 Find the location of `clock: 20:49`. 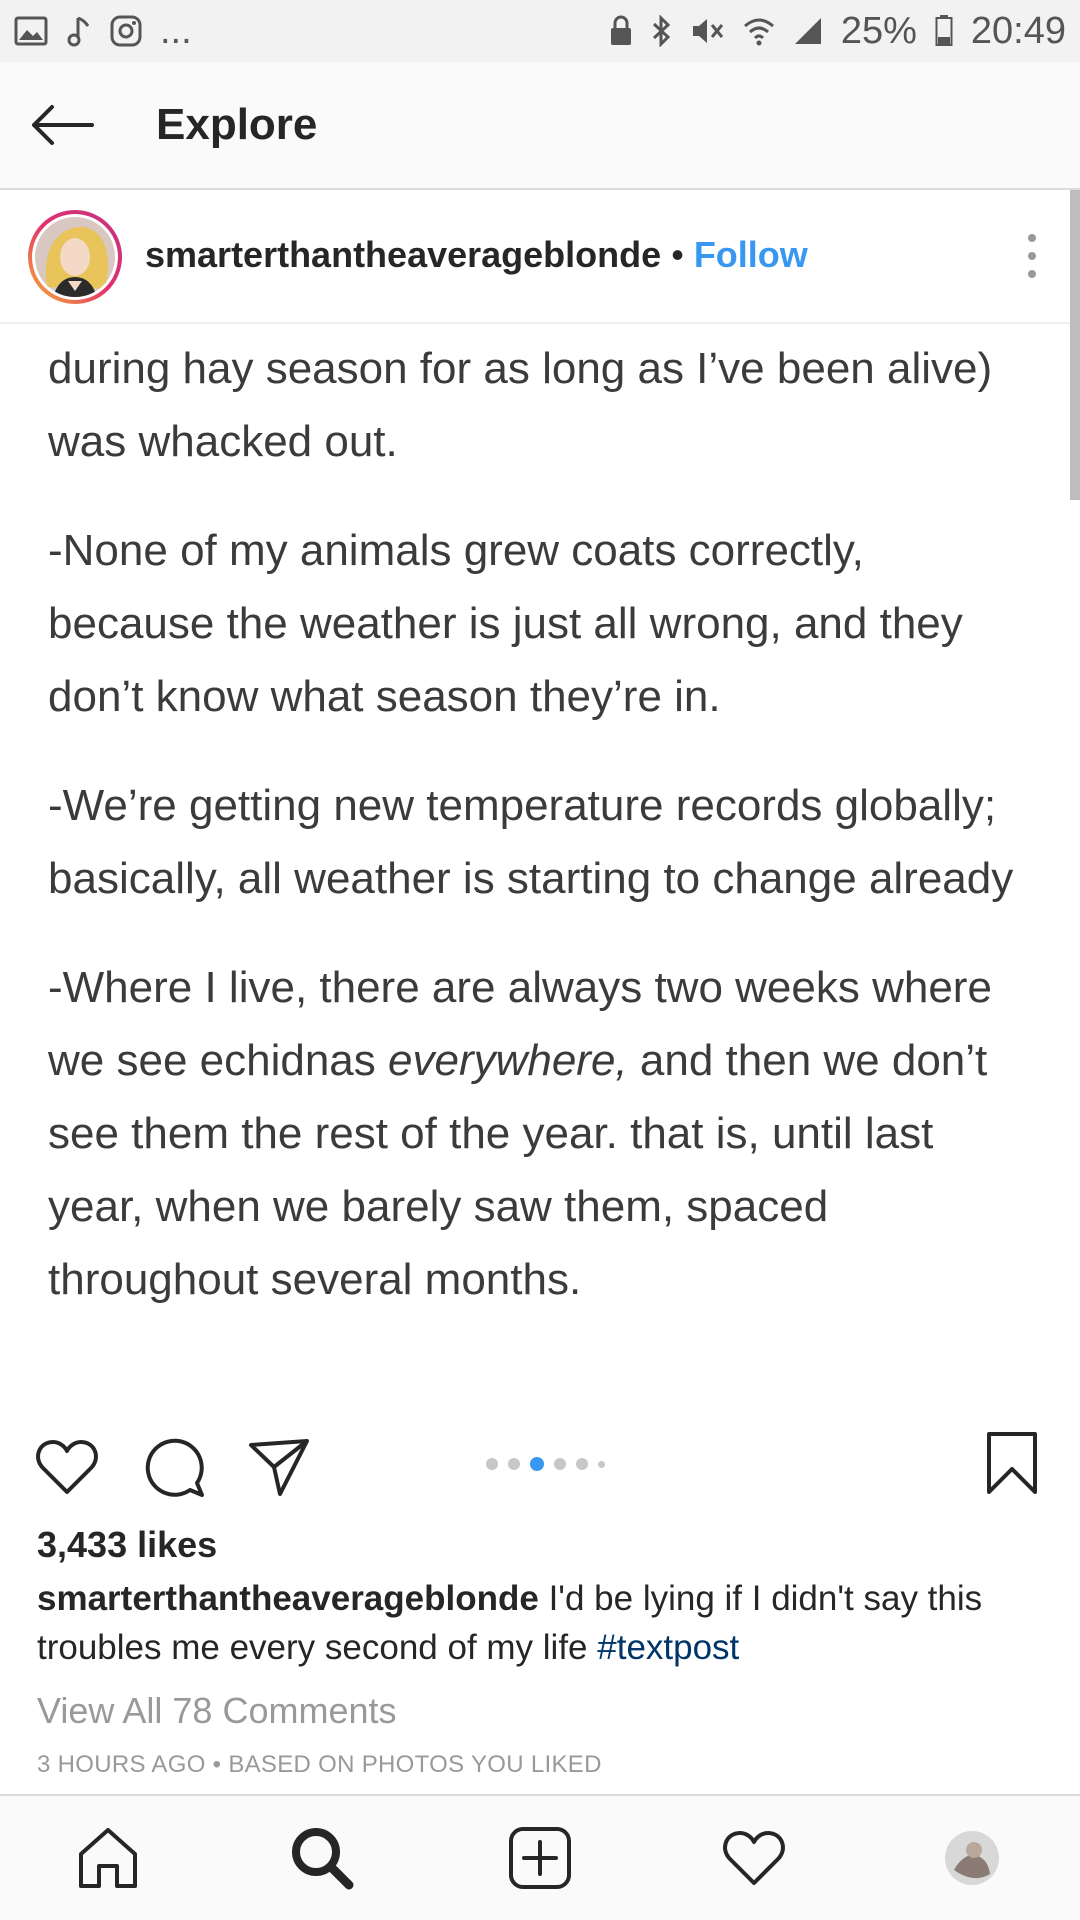

clock: 20:49 is located at coordinates (1018, 30).